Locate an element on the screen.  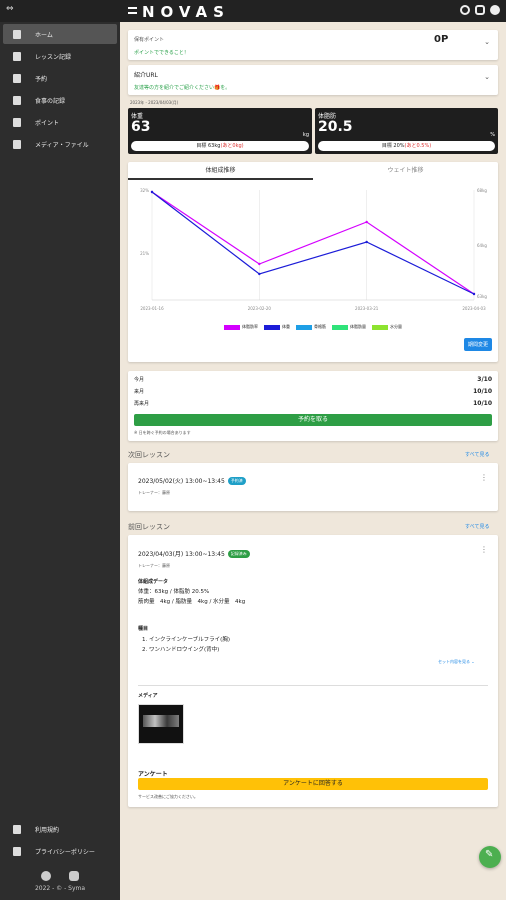
sidebar-item-lessons: レッスン記録 is located at coordinates (60, 56).